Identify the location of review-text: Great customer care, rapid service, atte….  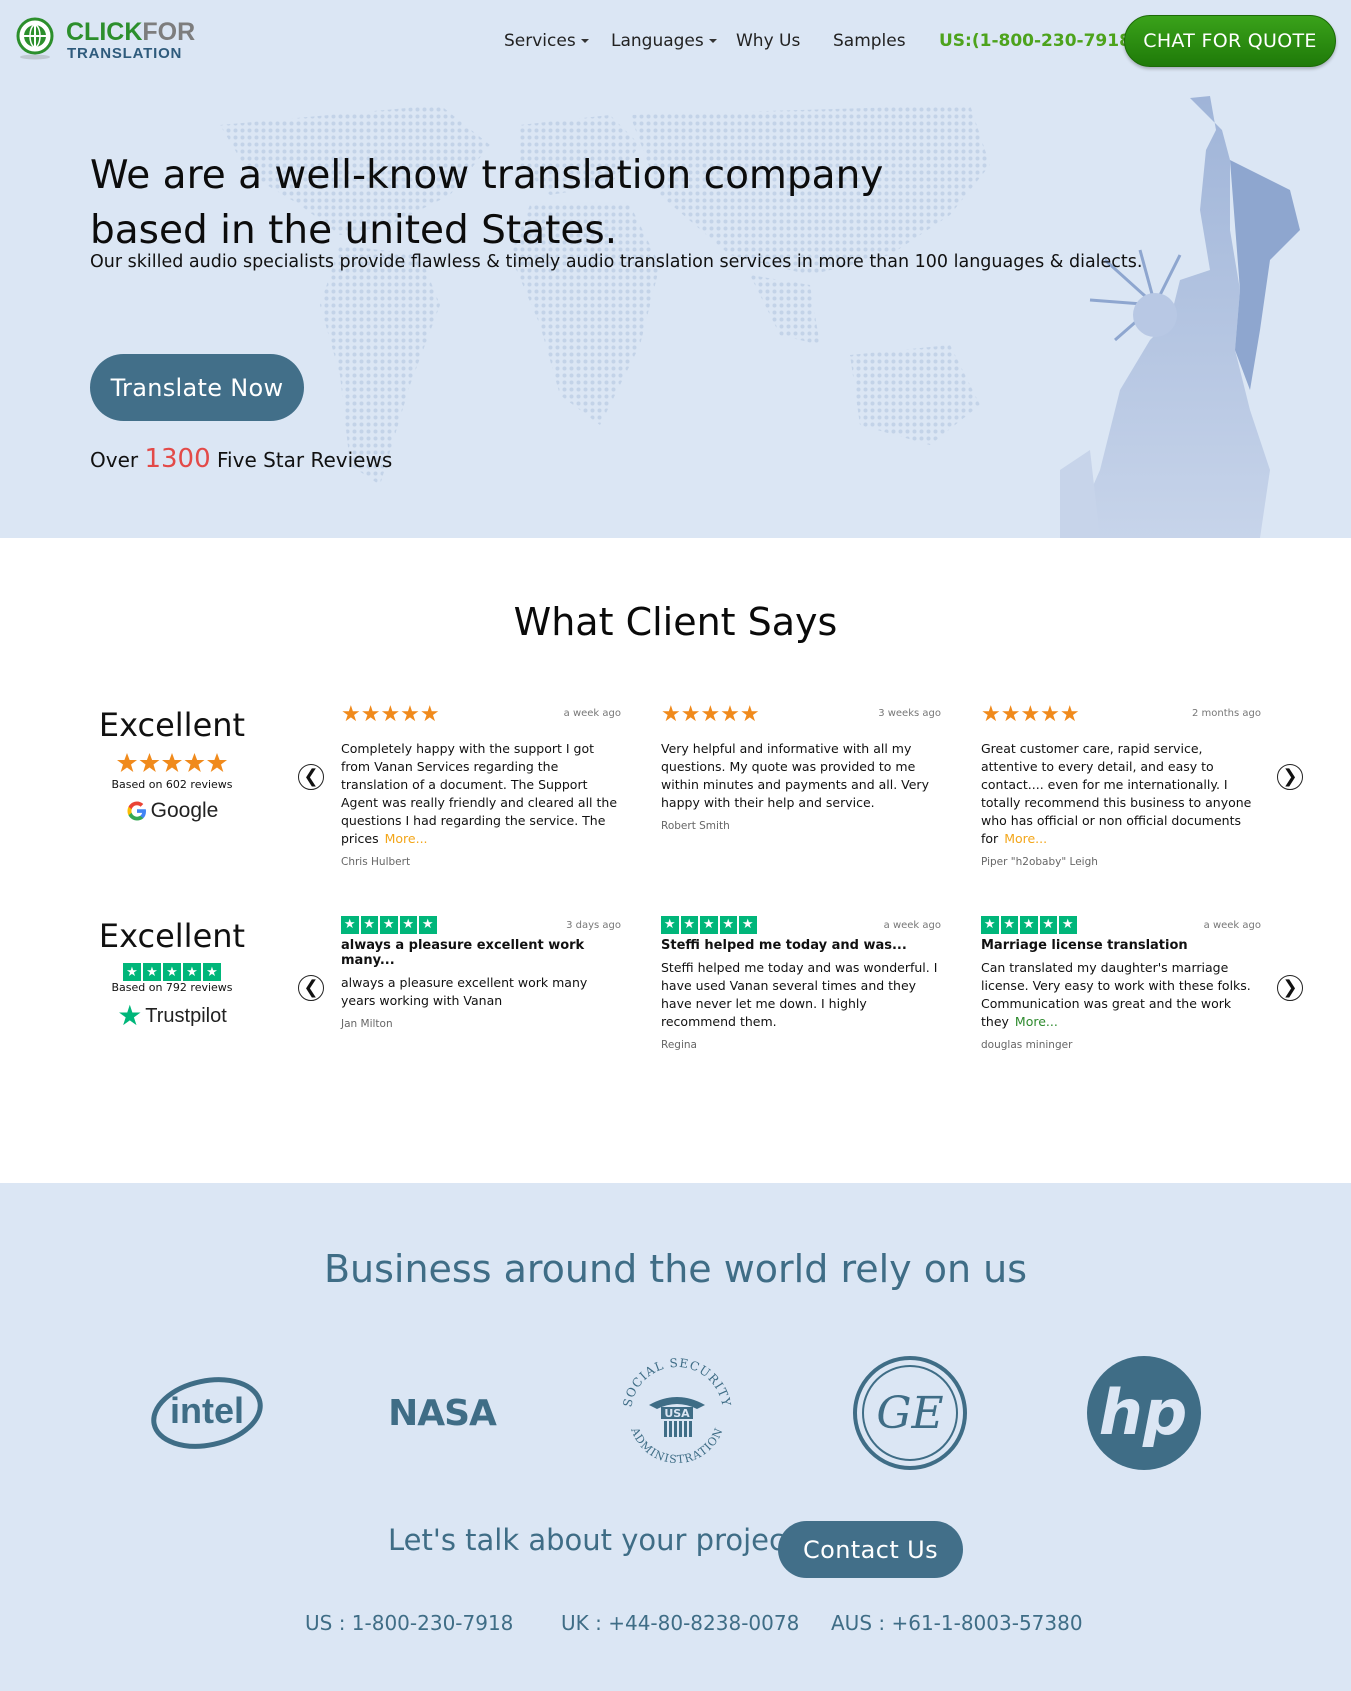
(1116, 793).